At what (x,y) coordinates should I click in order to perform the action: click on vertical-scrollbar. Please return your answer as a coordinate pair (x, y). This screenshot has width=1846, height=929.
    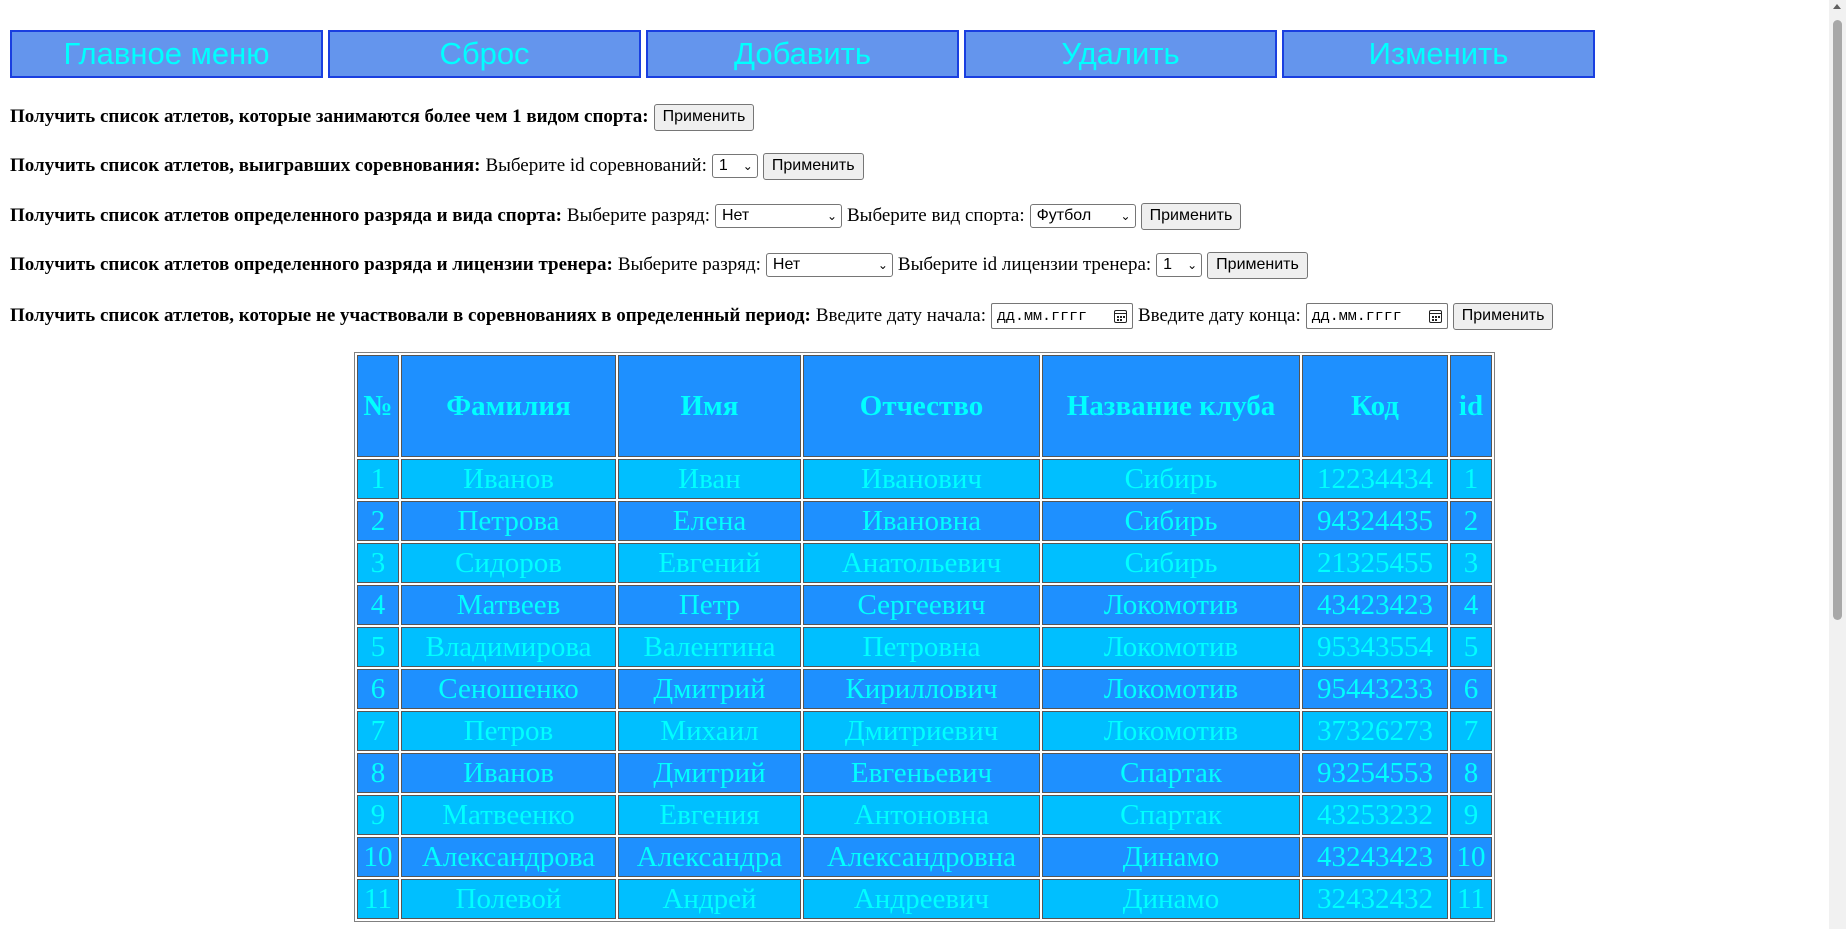
    Looking at the image, I should click on (1837, 464).